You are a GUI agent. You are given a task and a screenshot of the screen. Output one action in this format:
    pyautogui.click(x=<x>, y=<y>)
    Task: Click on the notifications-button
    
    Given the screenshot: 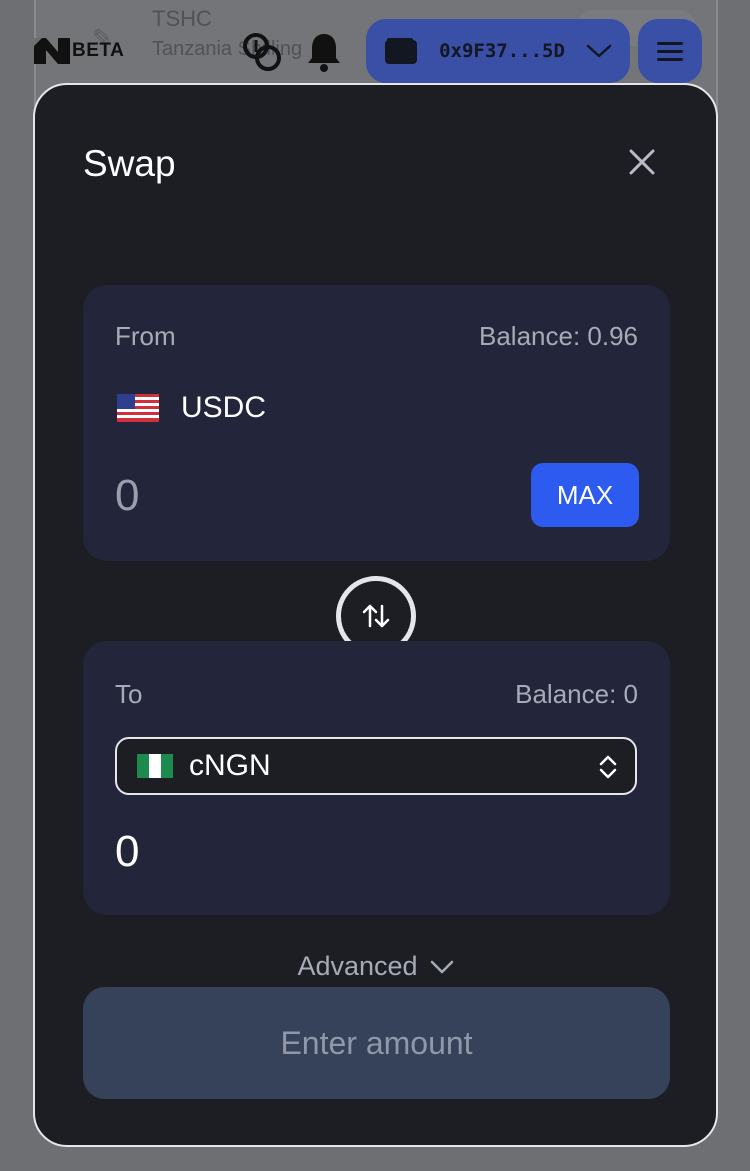 What is the action you would take?
    pyautogui.click(x=324, y=52)
    